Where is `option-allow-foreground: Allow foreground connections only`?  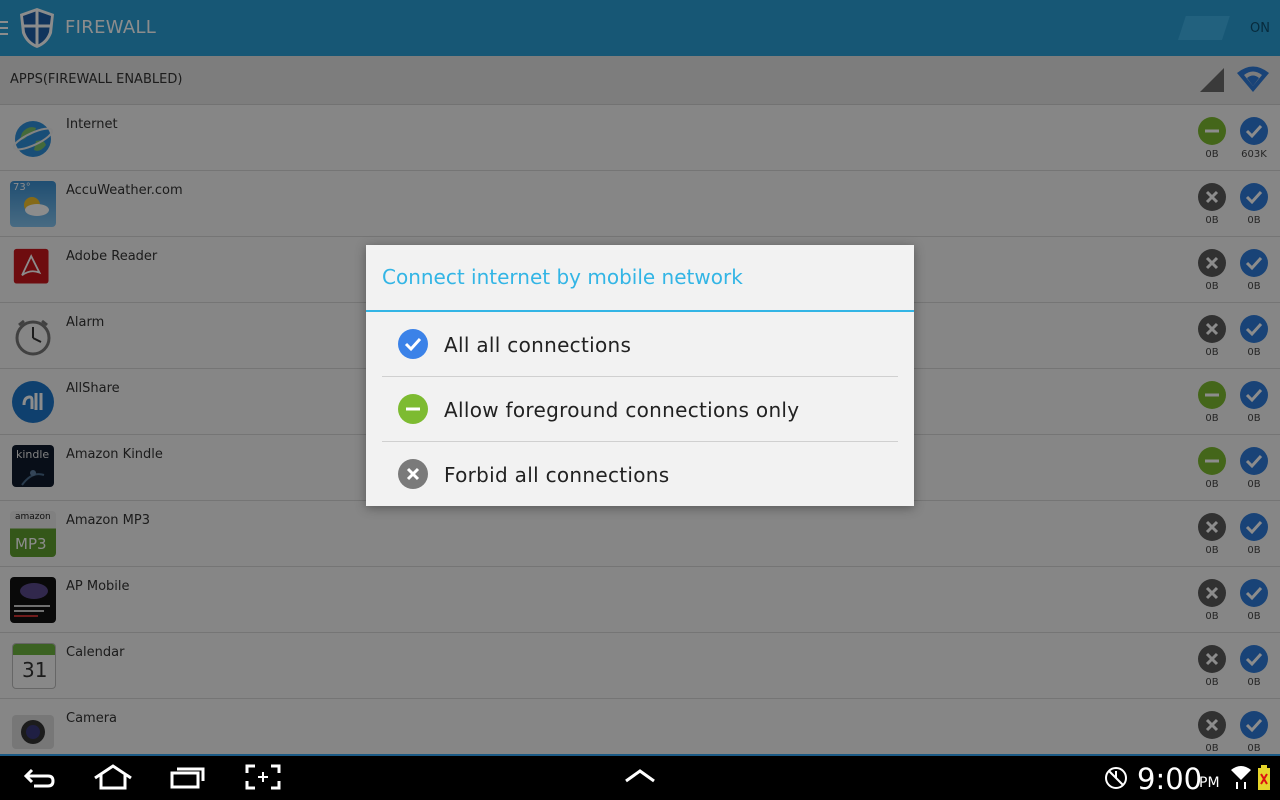
option-allow-foreground: Allow foreground connections only is located at coordinates (640, 409).